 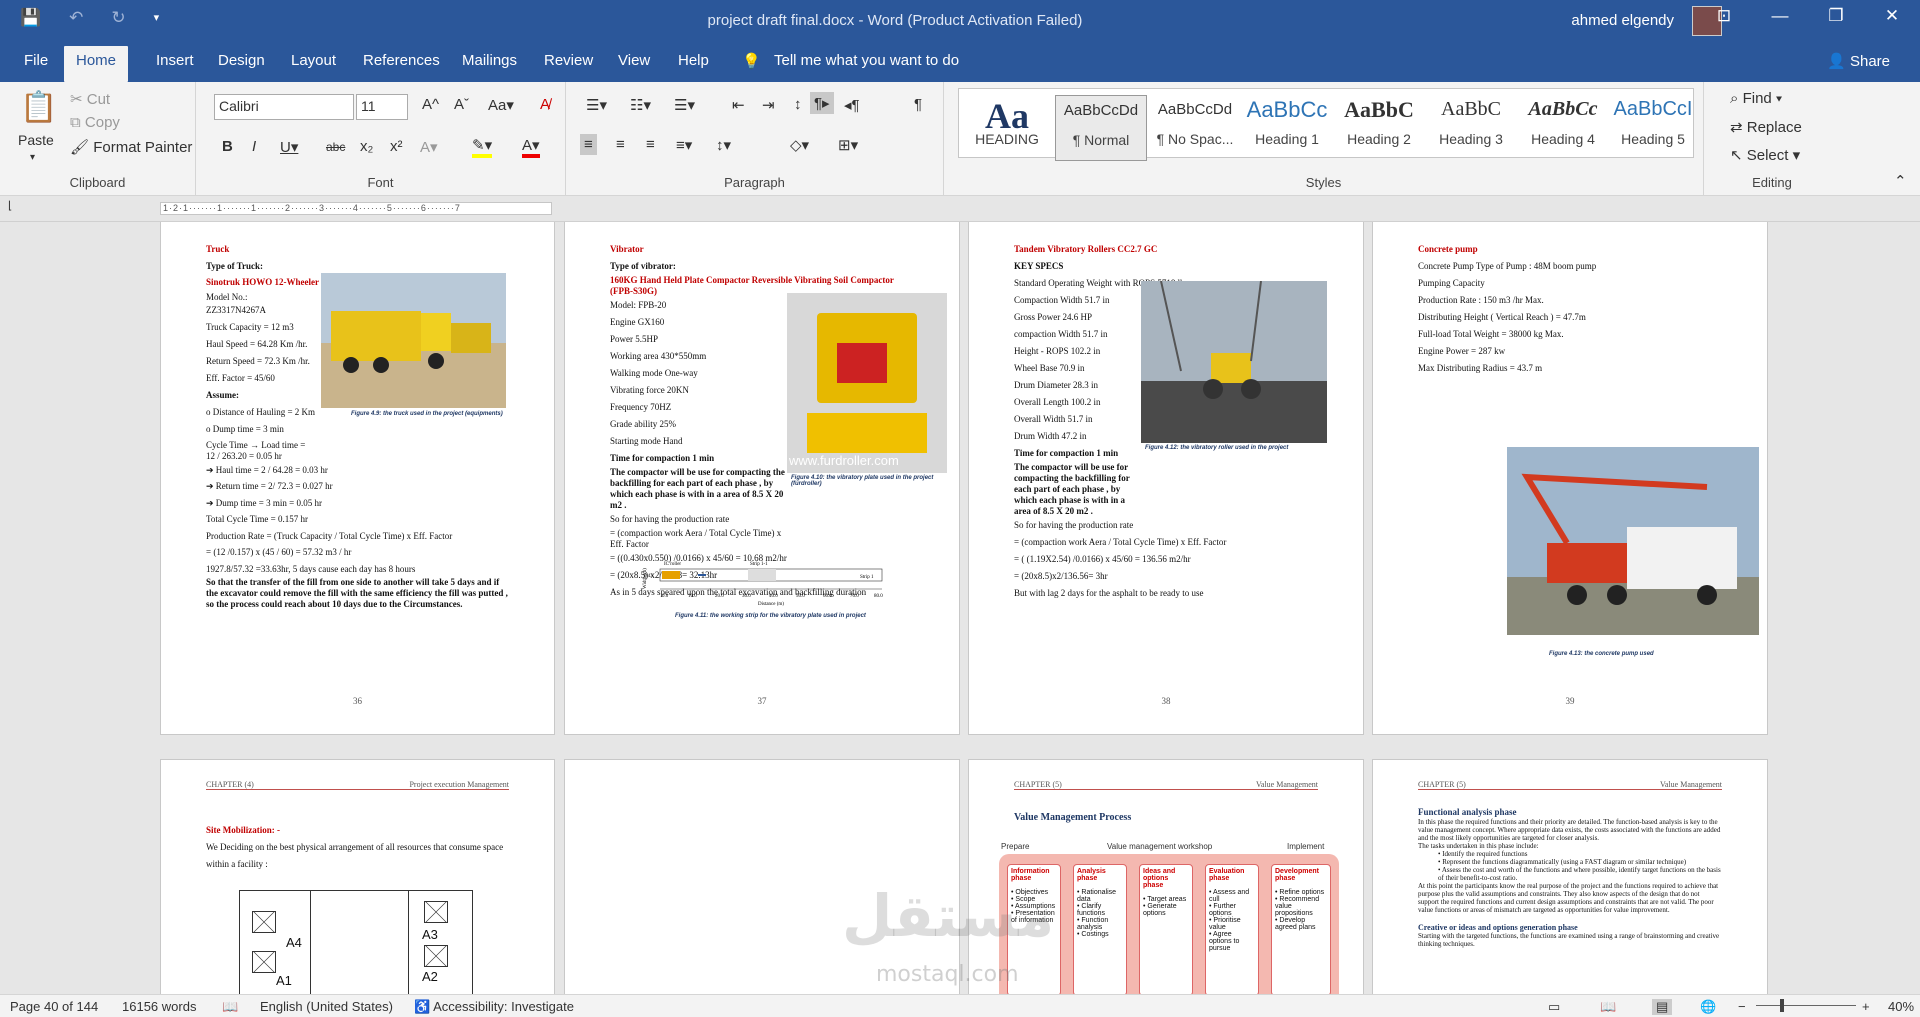 I want to click on tab-layout: Layout, so click(x=313, y=60).